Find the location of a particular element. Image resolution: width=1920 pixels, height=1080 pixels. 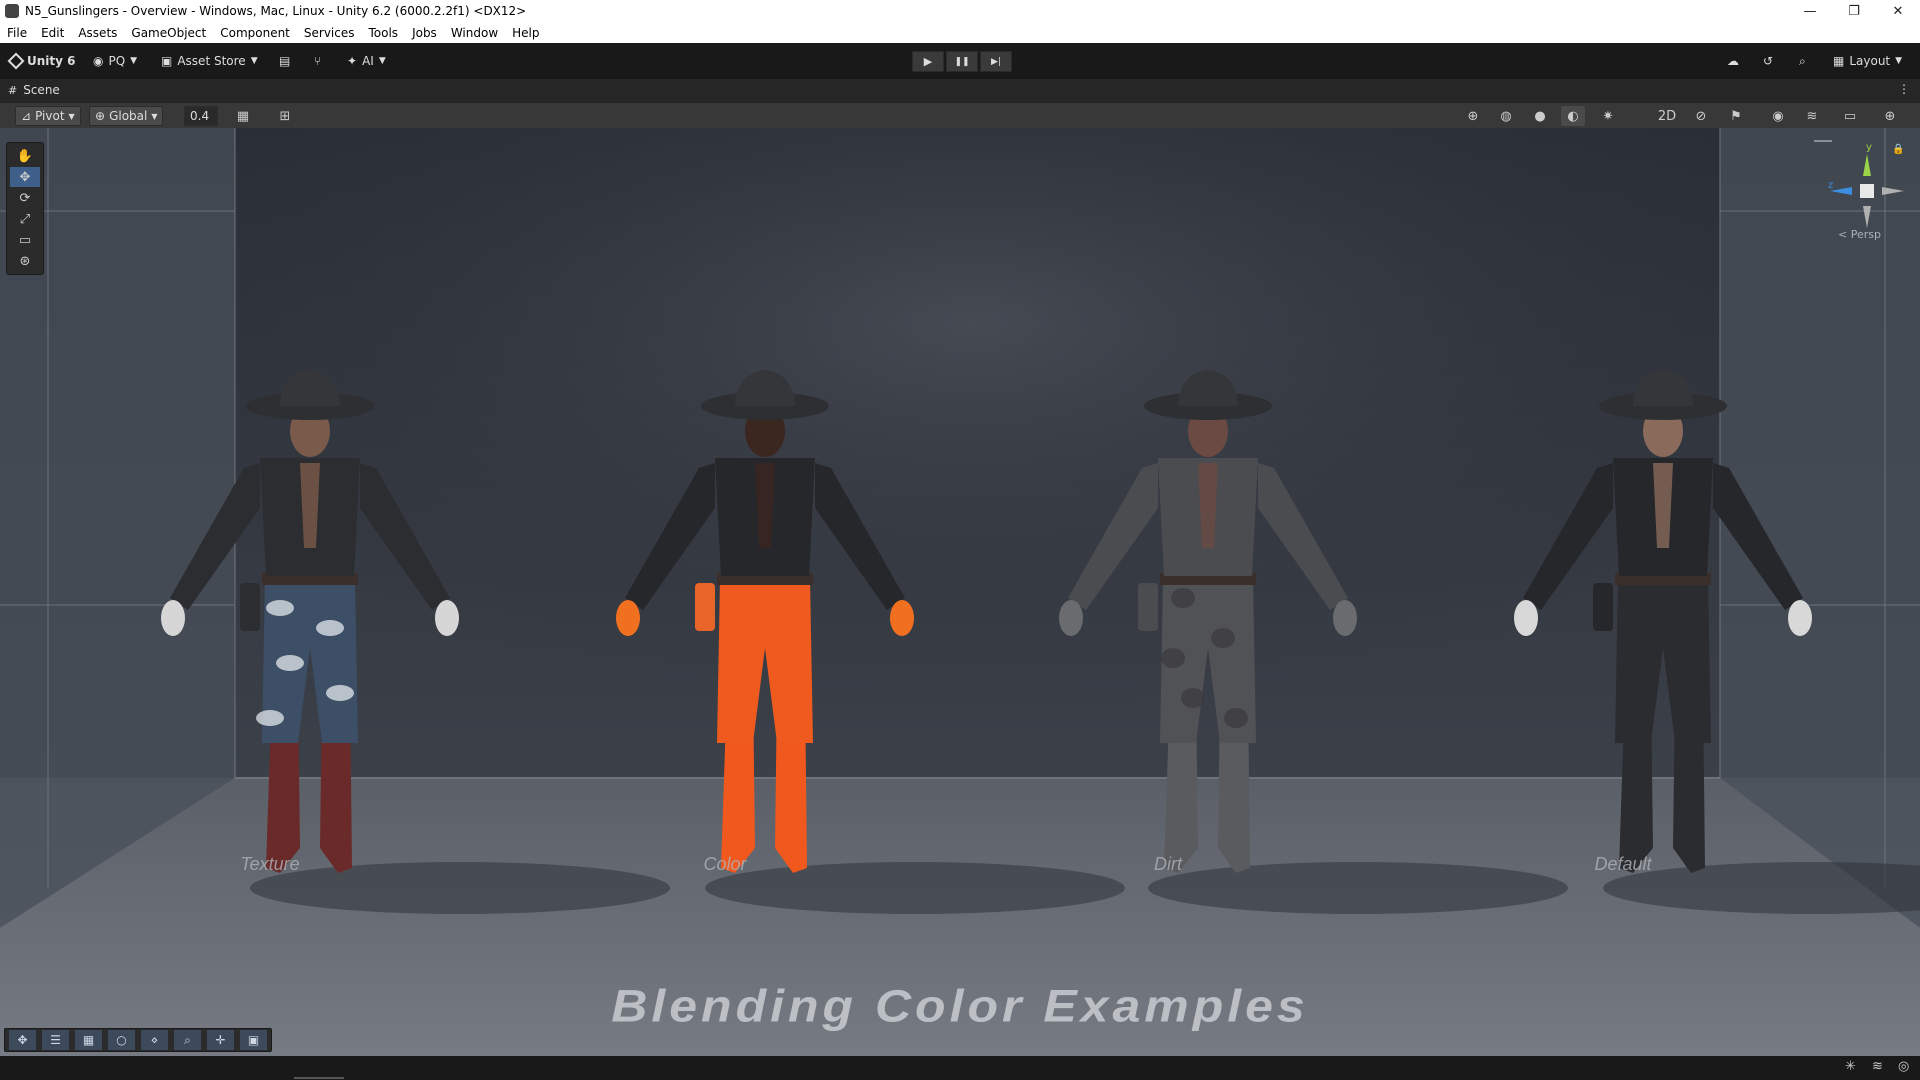

drag-handle is located at coordinates (1823, 141).